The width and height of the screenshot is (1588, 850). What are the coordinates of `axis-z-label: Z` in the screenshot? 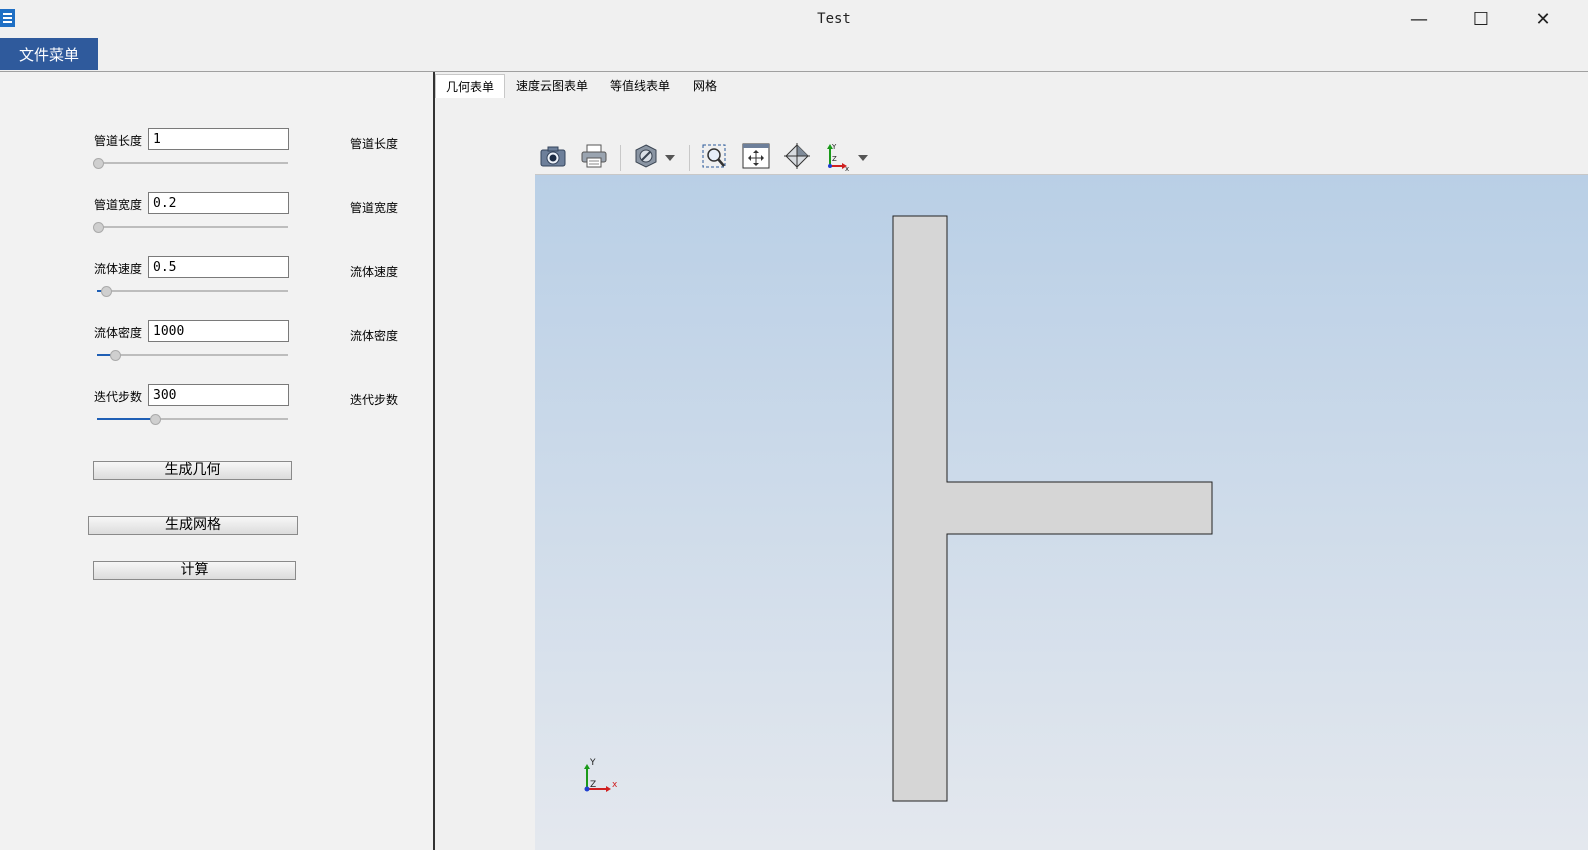 It's located at (593, 785).